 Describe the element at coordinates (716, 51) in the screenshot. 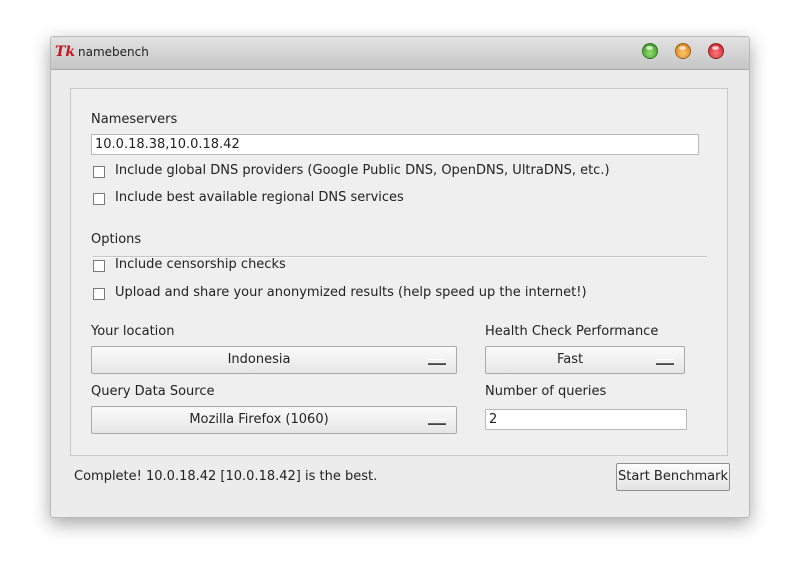

I see `close-button` at that location.